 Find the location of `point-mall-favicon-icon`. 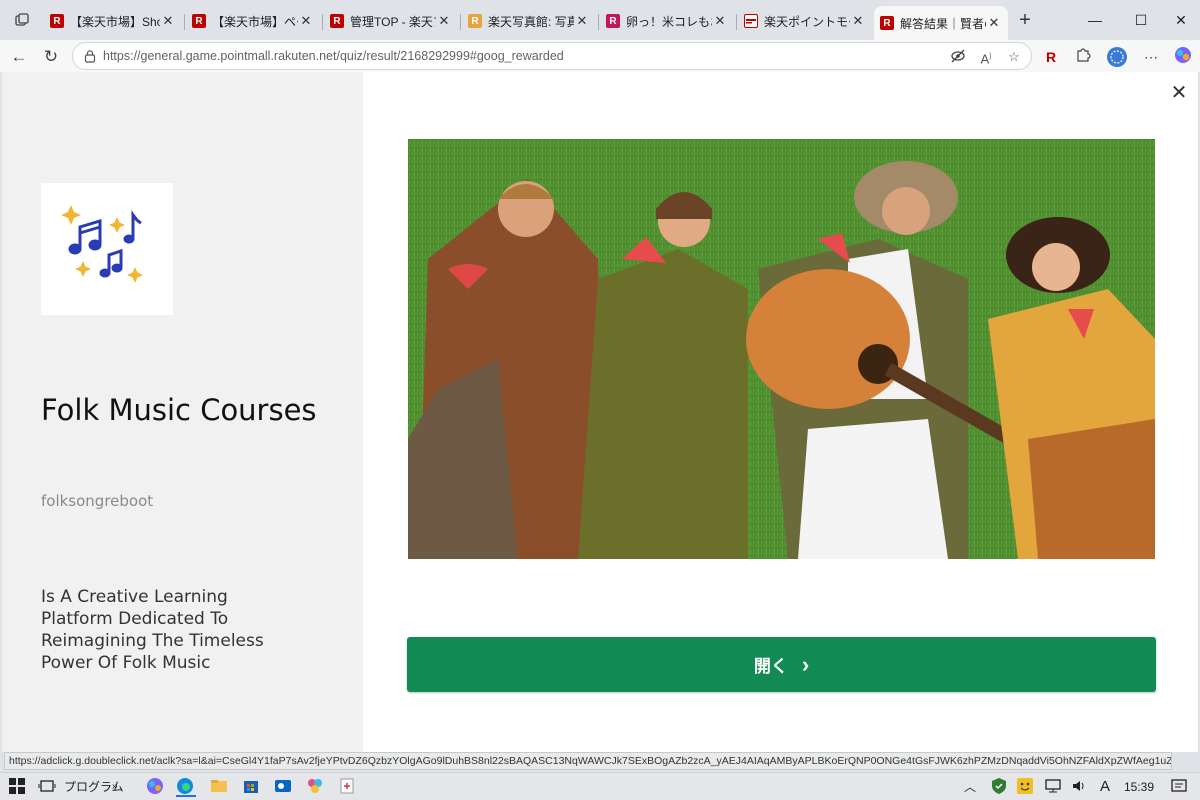

point-mall-favicon-icon is located at coordinates (751, 21).